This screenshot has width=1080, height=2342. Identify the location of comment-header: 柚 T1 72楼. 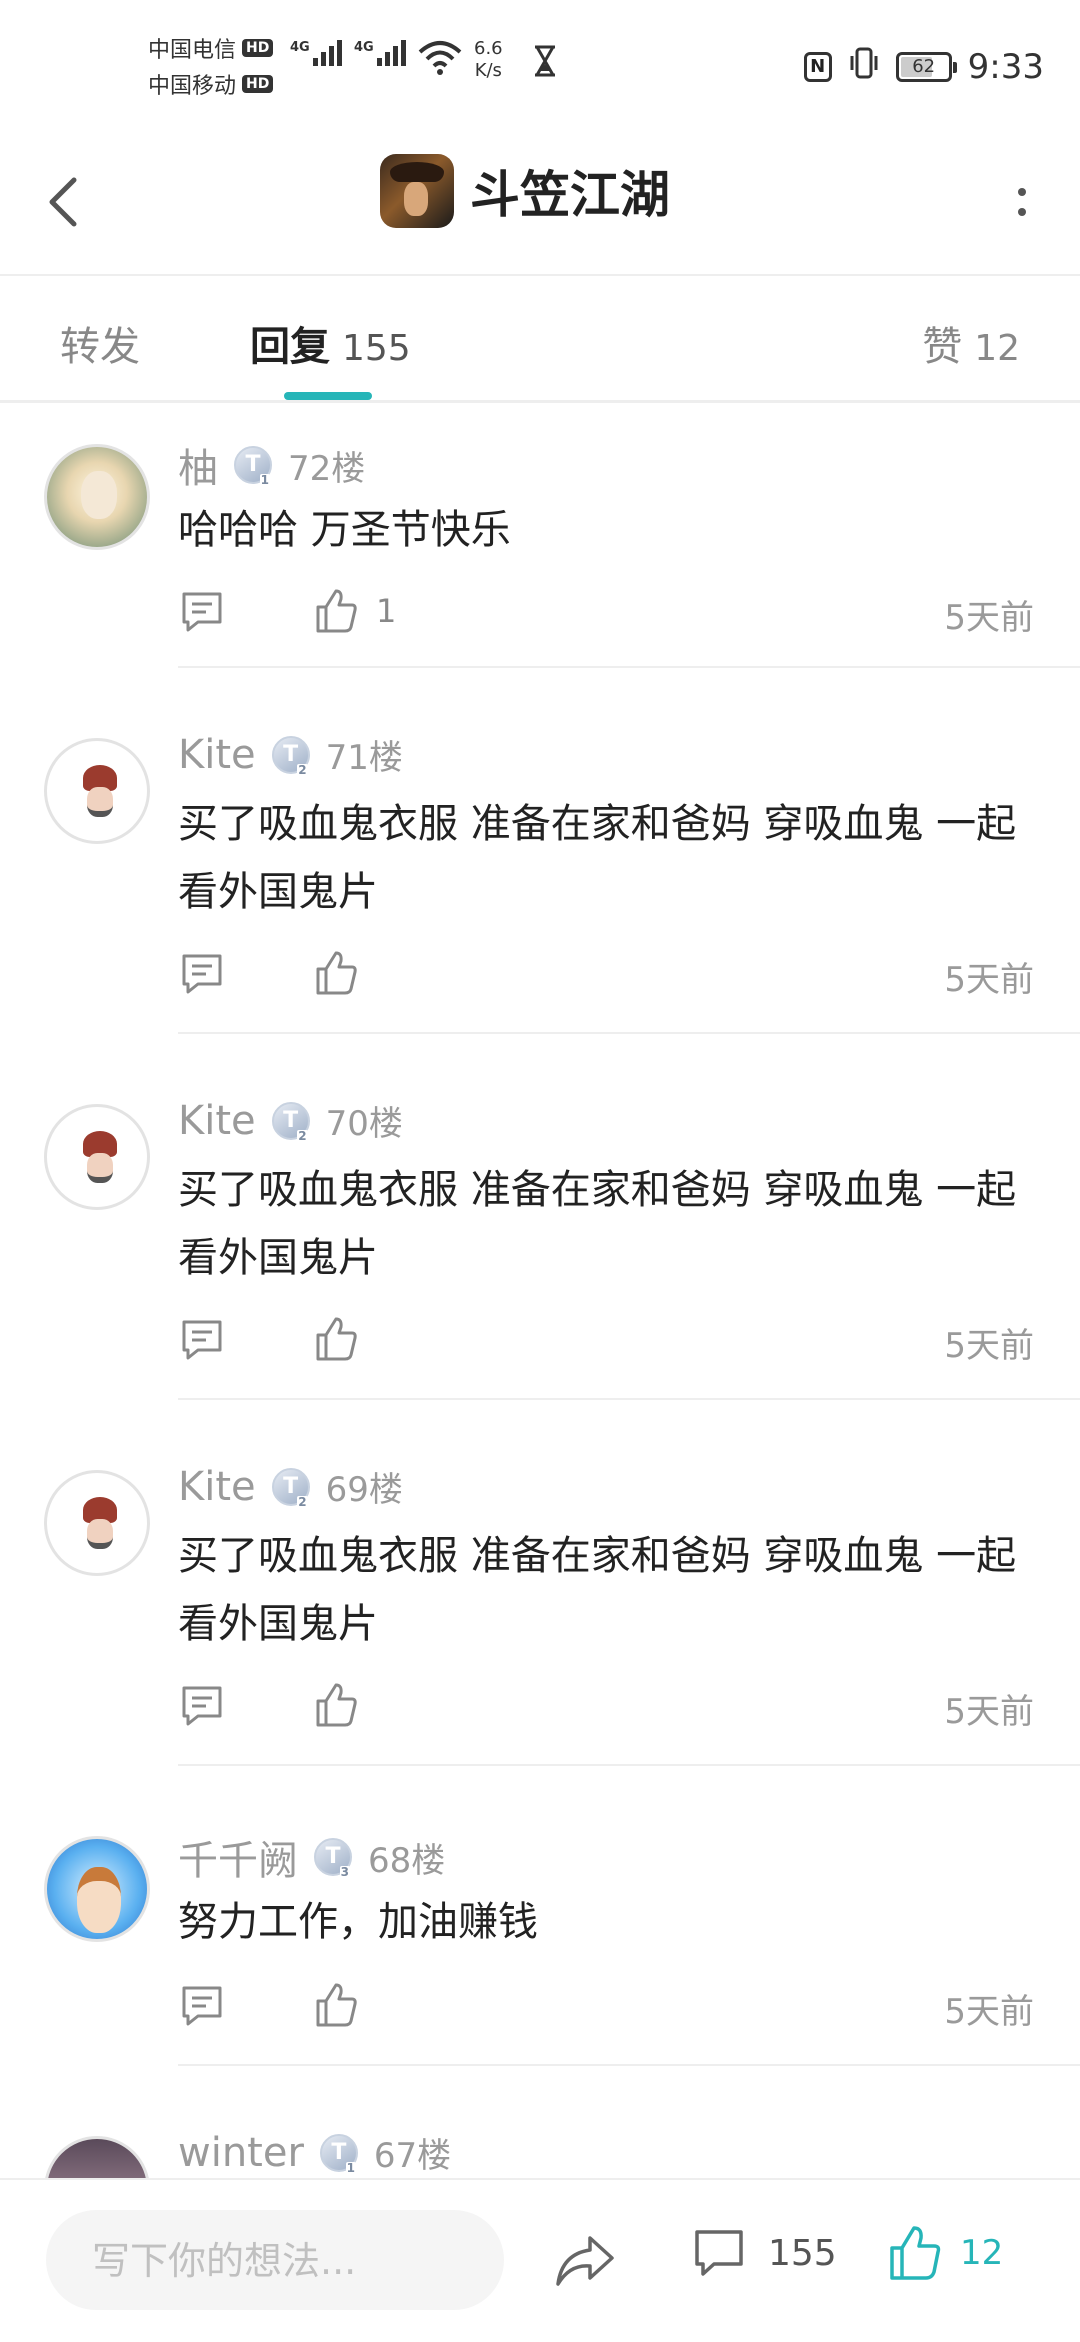
(271, 465).